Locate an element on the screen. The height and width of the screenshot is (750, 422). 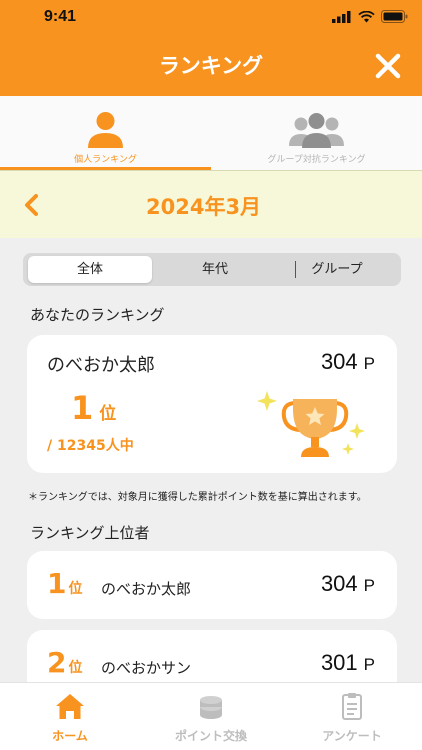
wifi-icon is located at coordinates (366, 16).